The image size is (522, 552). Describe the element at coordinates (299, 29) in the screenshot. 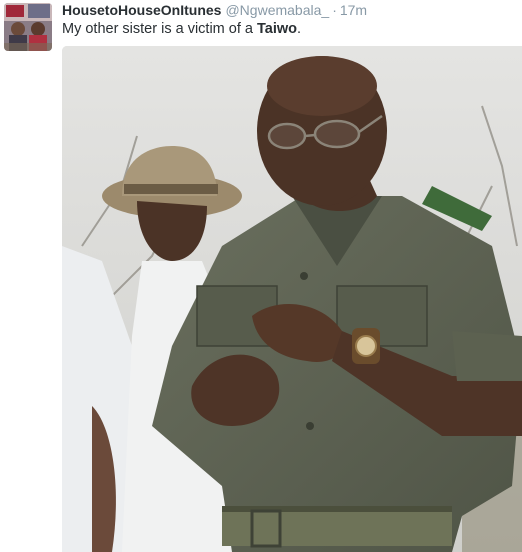

I see `tweet-text-suffix: .` at that location.